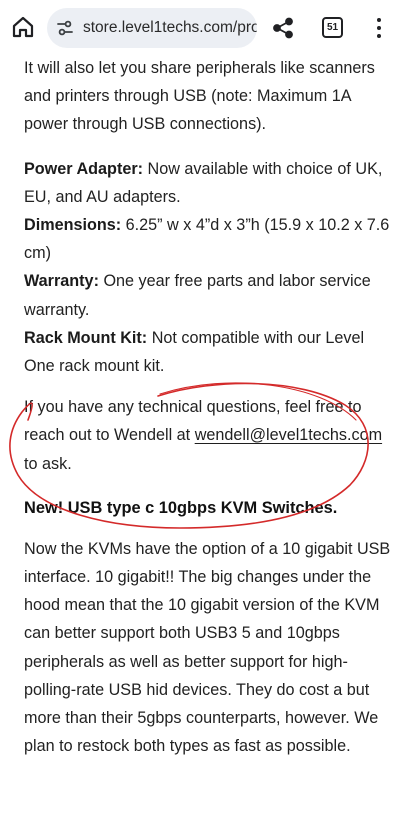 The height and width of the screenshot is (825, 403). Describe the element at coordinates (73, 225) in the screenshot. I see `spec-label: Dimensions:` at that location.